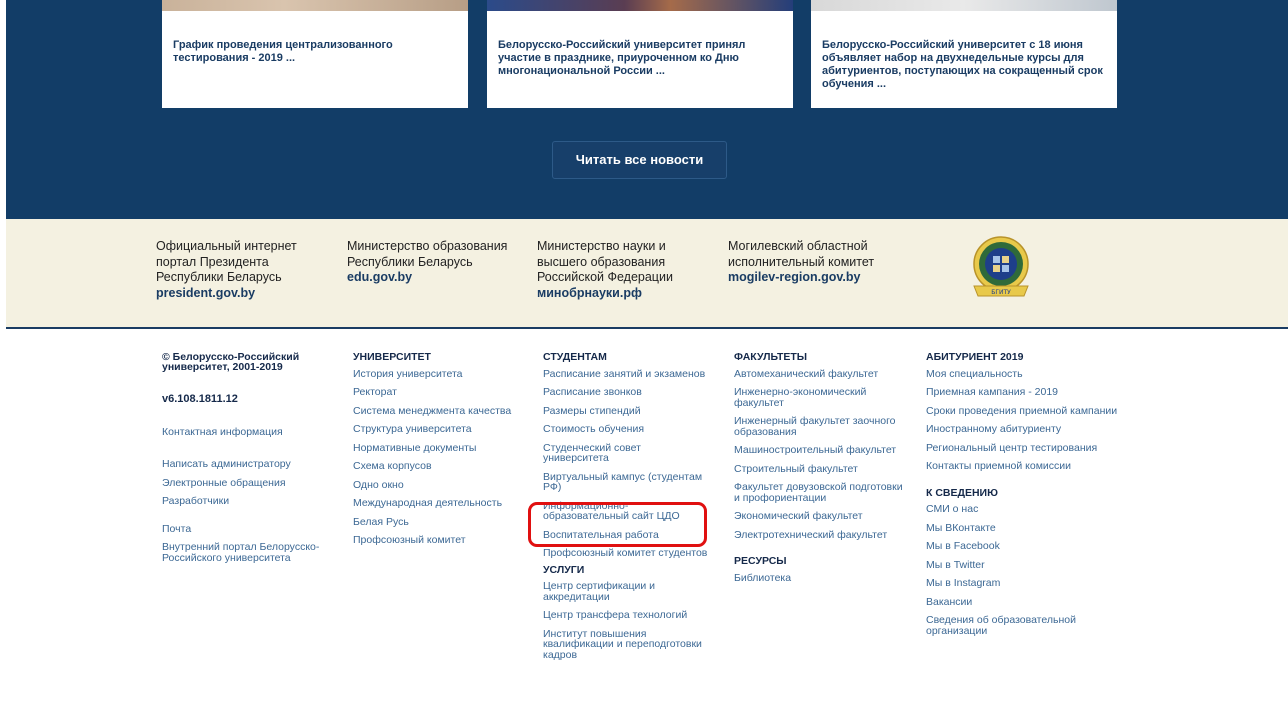 Image resolution: width=1288 pixels, height=703 pixels. What do you see at coordinates (819, 535) in the screenshot?
I see `footer-link: Электротехнический факультет` at bounding box center [819, 535].